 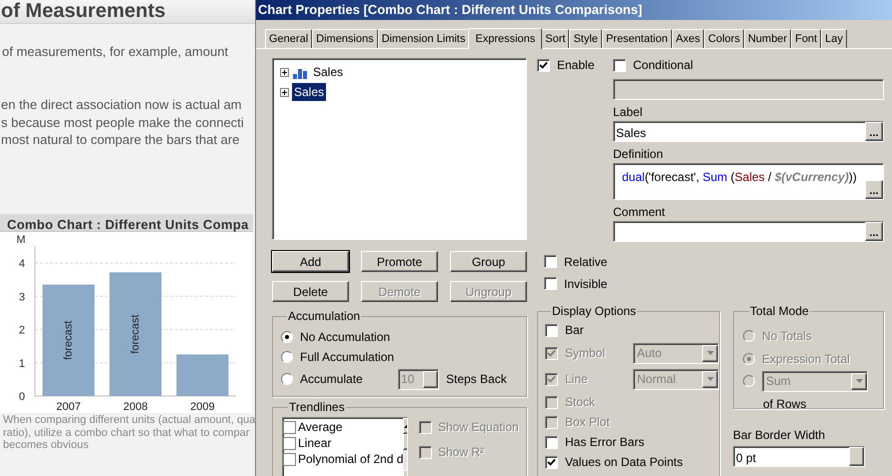 What do you see at coordinates (332, 379) in the screenshot?
I see `radio-label: Accumulate` at bounding box center [332, 379].